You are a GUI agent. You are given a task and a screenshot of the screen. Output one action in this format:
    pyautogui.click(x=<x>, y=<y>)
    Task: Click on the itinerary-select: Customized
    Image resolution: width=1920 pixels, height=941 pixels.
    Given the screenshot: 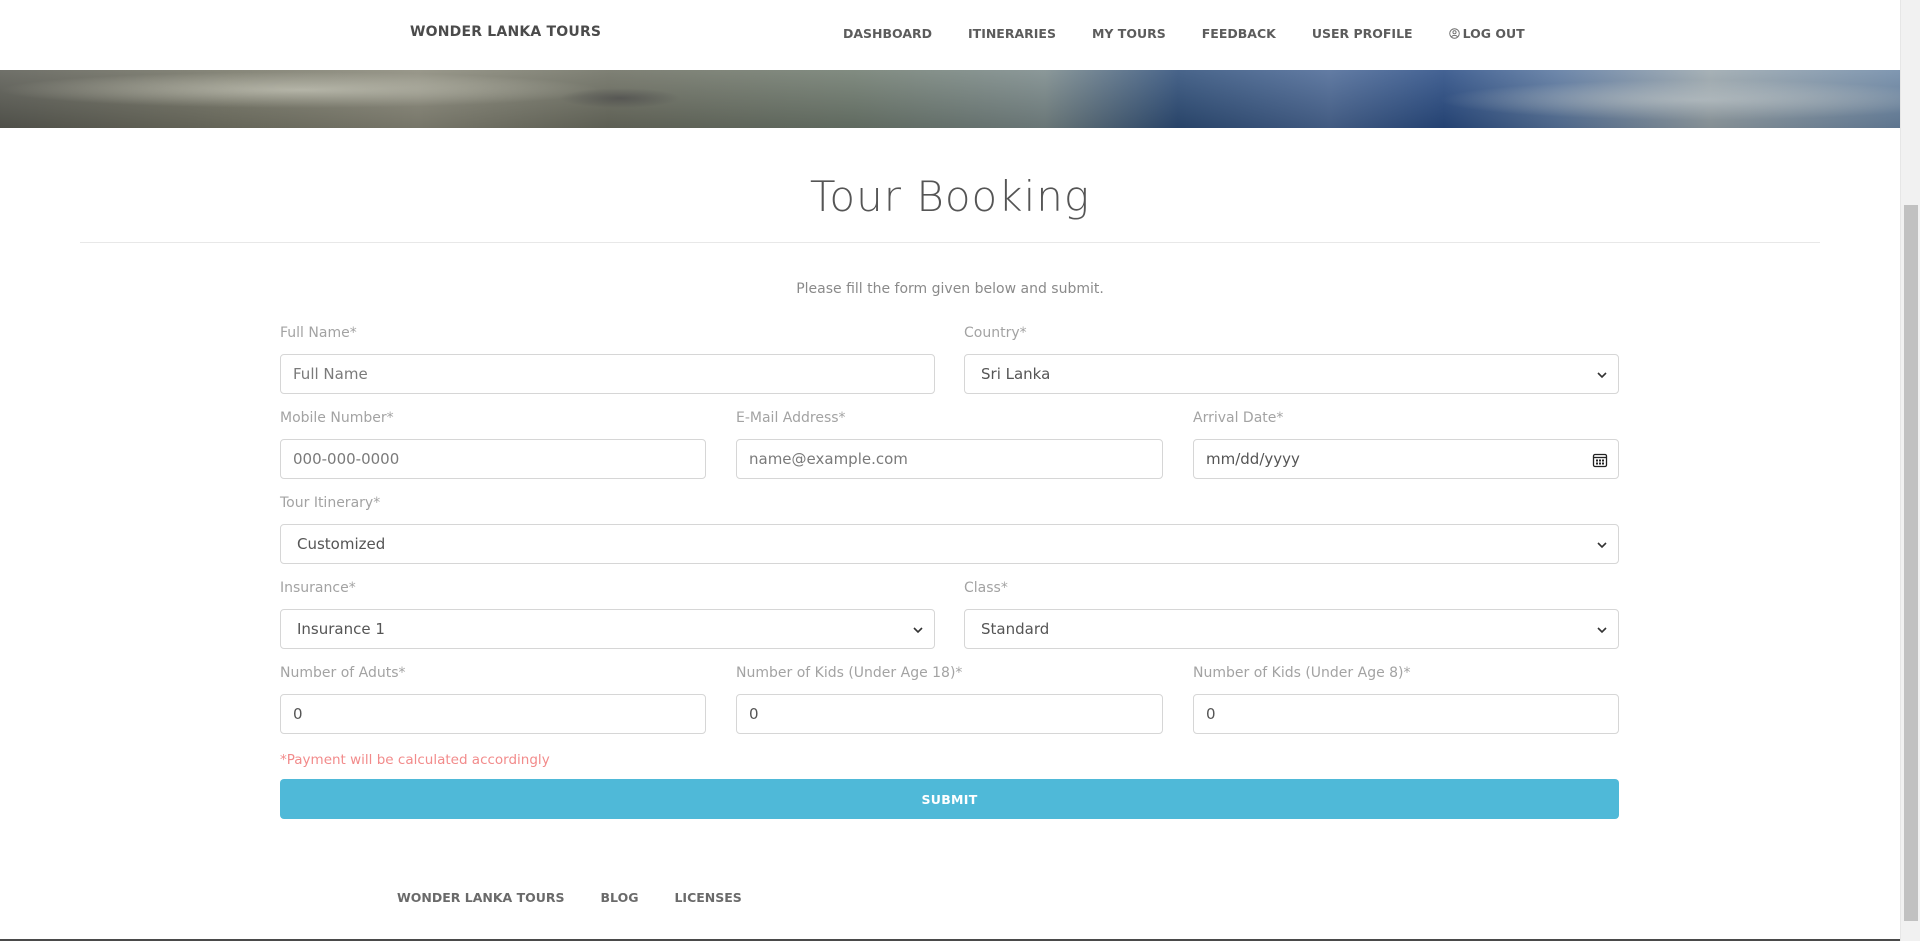 What is the action you would take?
    pyautogui.click(x=949, y=544)
    